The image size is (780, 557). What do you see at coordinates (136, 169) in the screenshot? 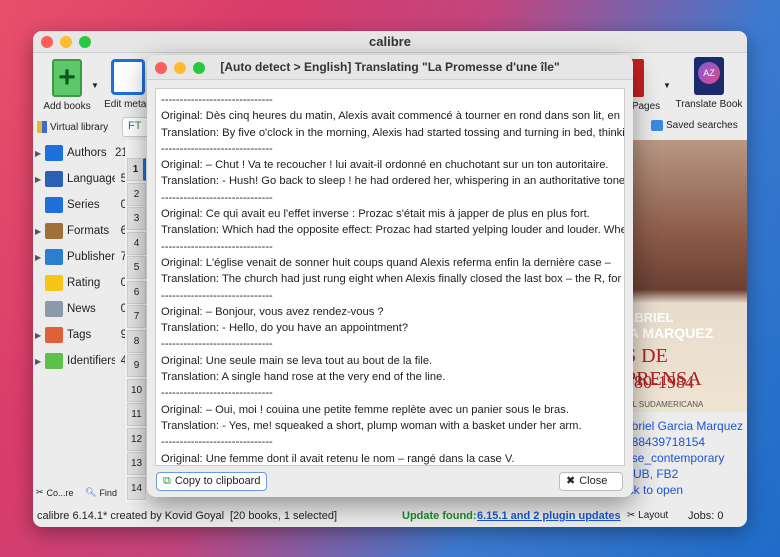
I see `row-number: 1` at bounding box center [136, 169].